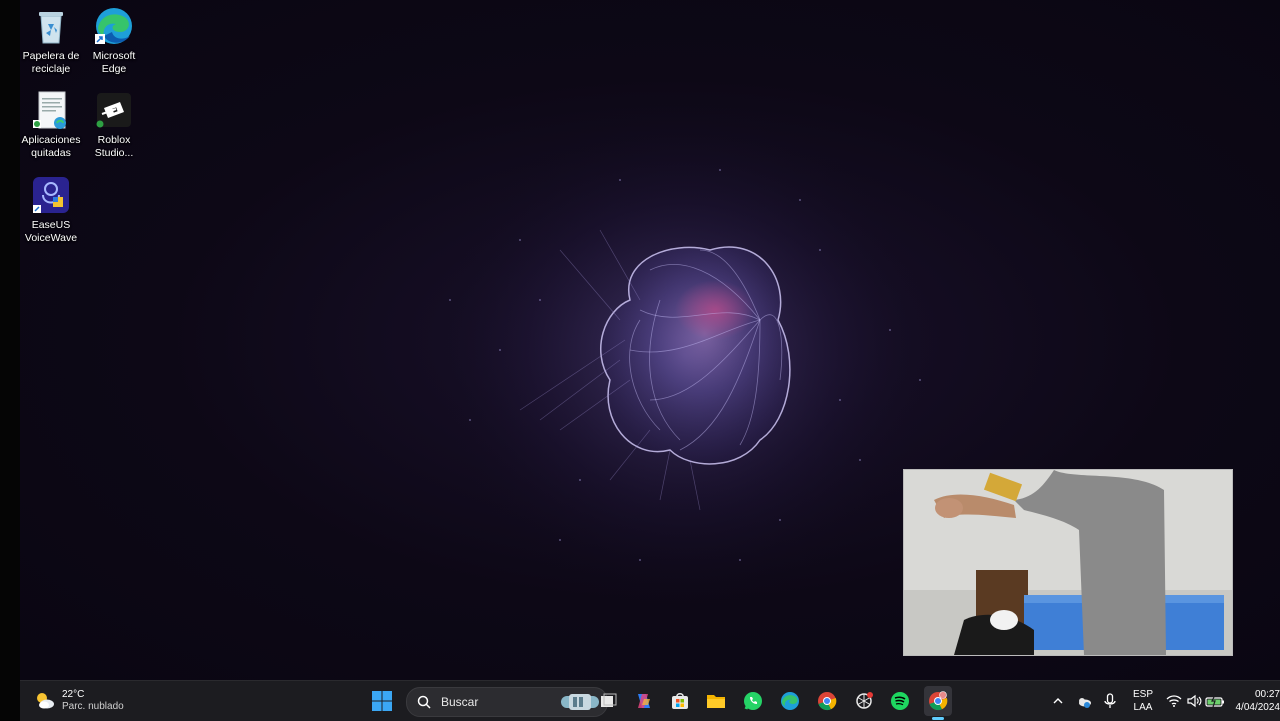  Describe the element at coordinates (1143, 701) in the screenshot. I see `input-language-indicator: ESP LAA` at that location.